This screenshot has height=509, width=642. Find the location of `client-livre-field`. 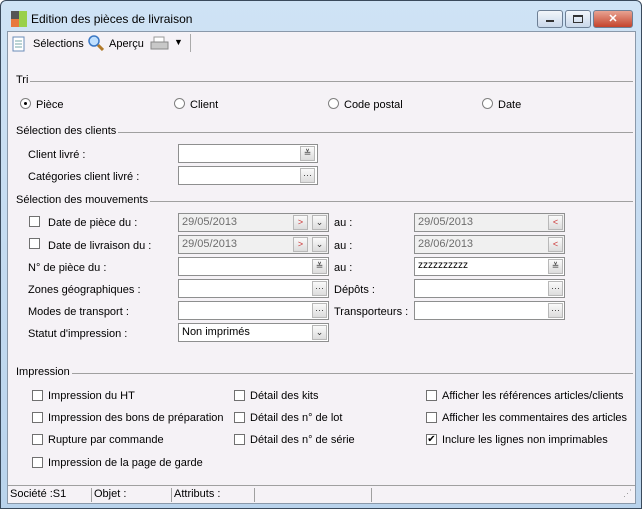

client-livre-field is located at coordinates (248, 153).